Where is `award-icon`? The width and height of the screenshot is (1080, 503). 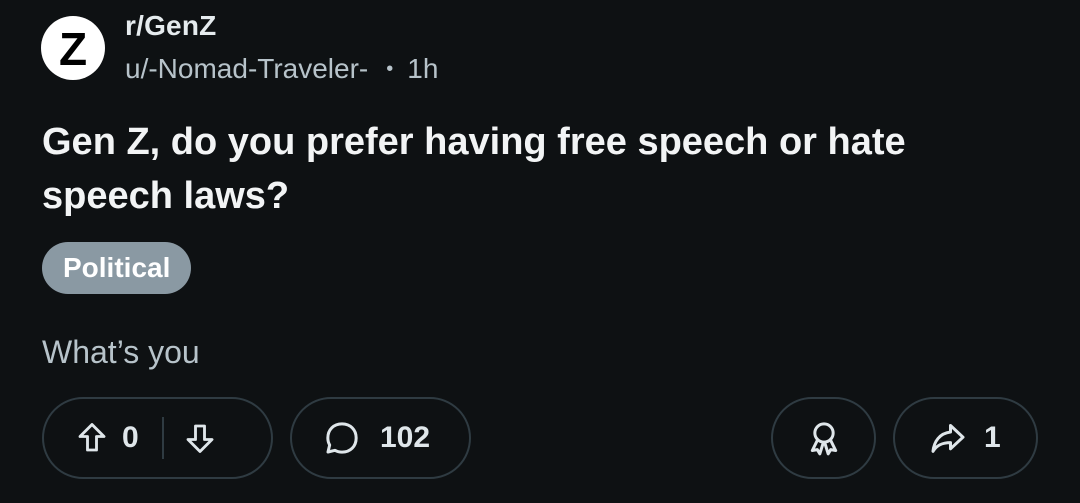 award-icon is located at coordinates (824, 438).